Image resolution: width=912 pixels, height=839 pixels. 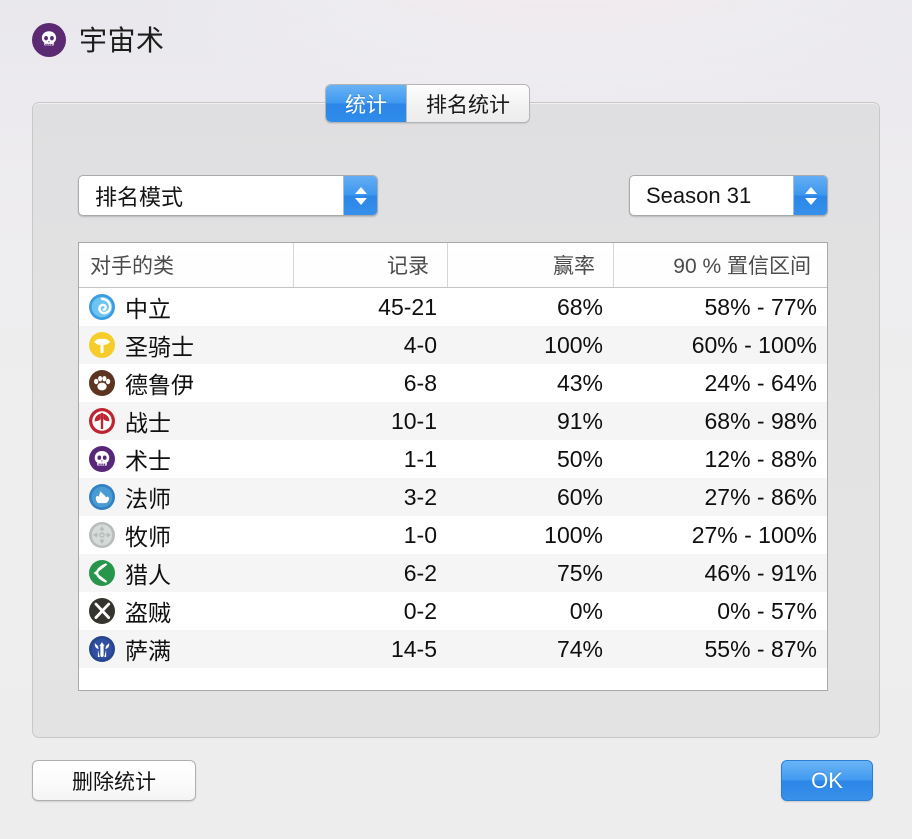 I want to click on class-name: 圣骑士, so click(x=159, y=347).